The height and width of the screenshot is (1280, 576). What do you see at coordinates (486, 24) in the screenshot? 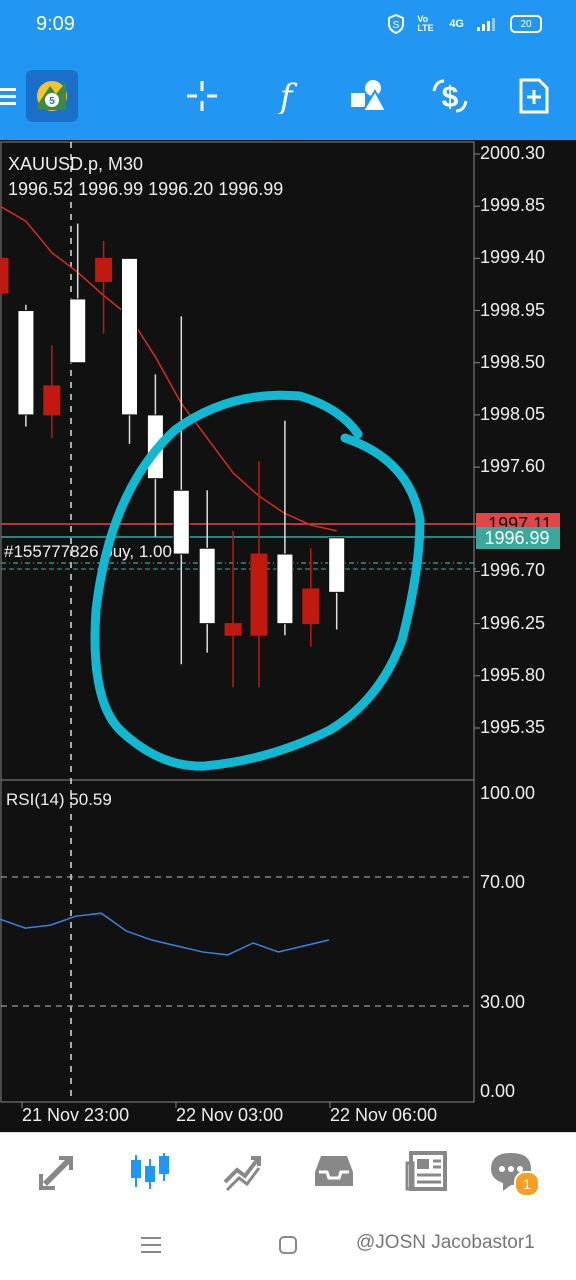
I see `signal-icon` at bounding box center [486, 24].